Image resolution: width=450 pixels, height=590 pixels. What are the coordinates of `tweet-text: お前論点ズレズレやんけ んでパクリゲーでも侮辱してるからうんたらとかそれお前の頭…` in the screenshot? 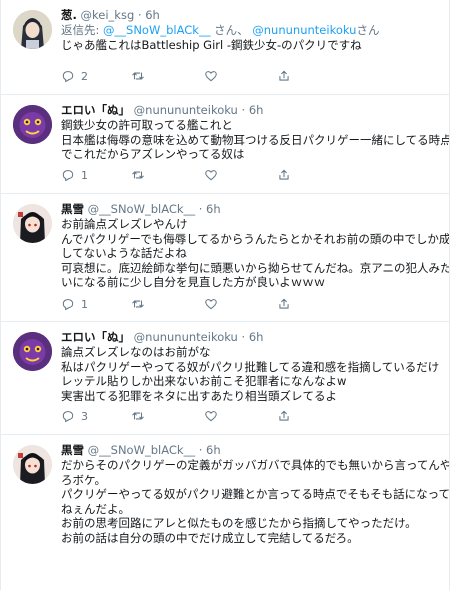 It's located at (255, 253).